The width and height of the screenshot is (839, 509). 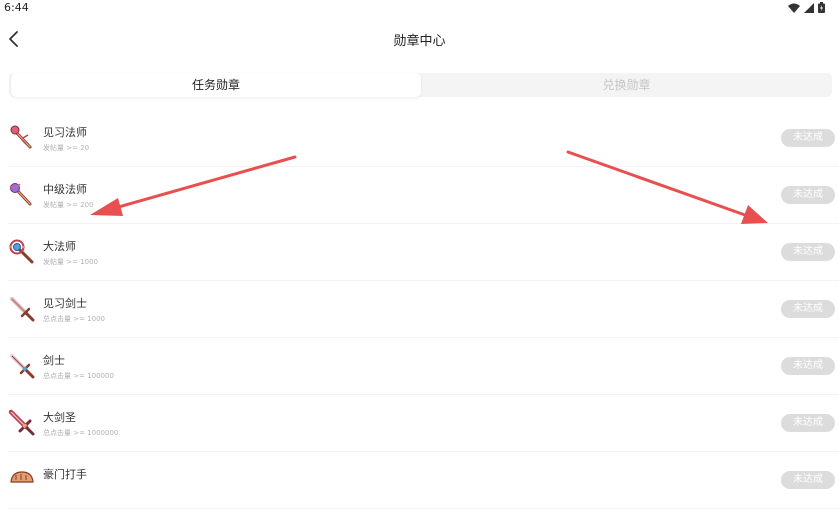 What do you see at coordinates (626, 85) in the screenshot?
I see `tab-exchange-badges: 兑换勋章` at bounding box center [626, 85].